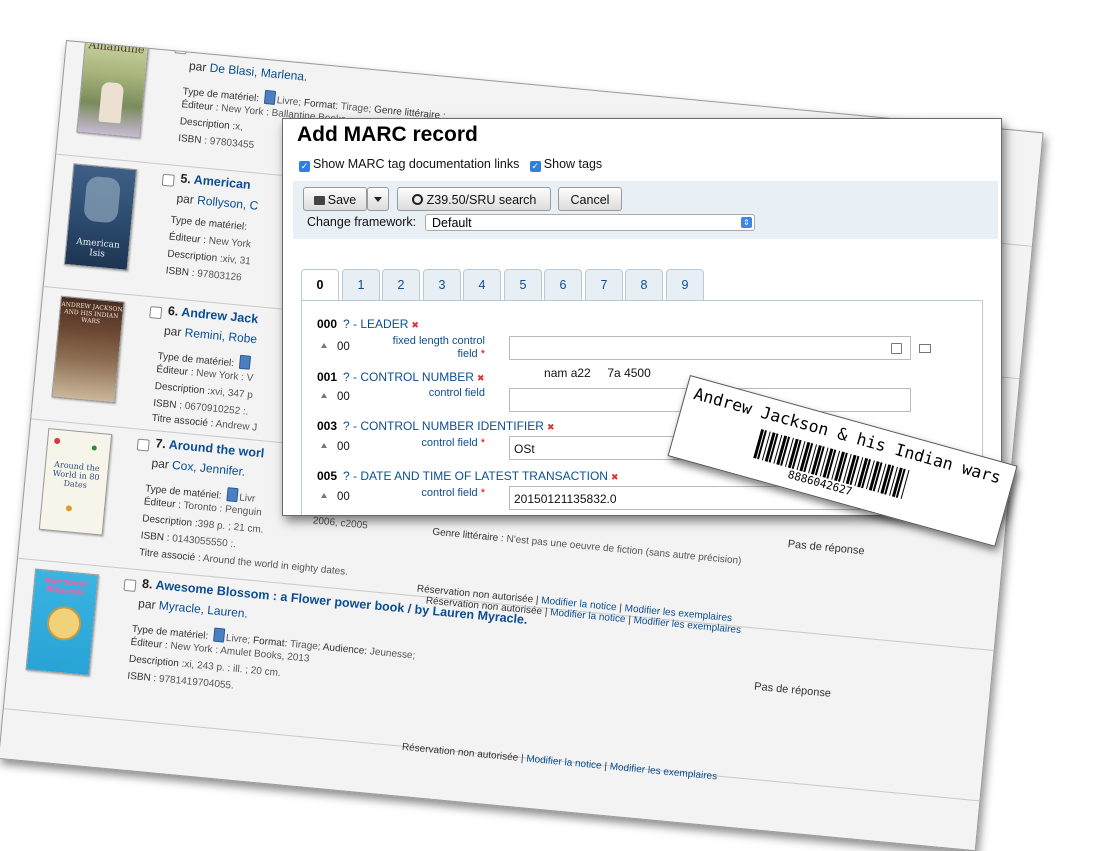 The image size is (1109, 851). Describe the element at coordinates (387, 134) in the screenshot. I see `page-title: Add MARC record` at that location.